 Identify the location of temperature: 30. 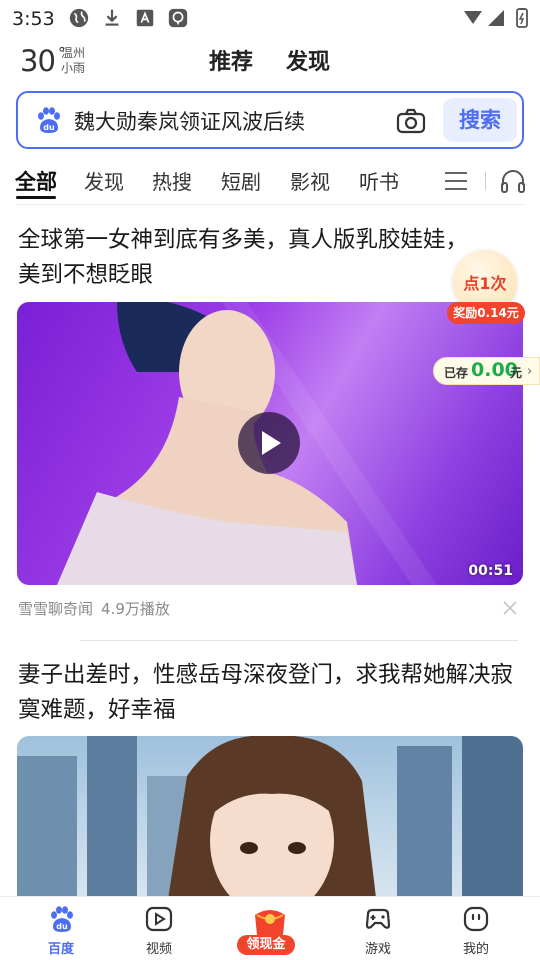
(38, 61).